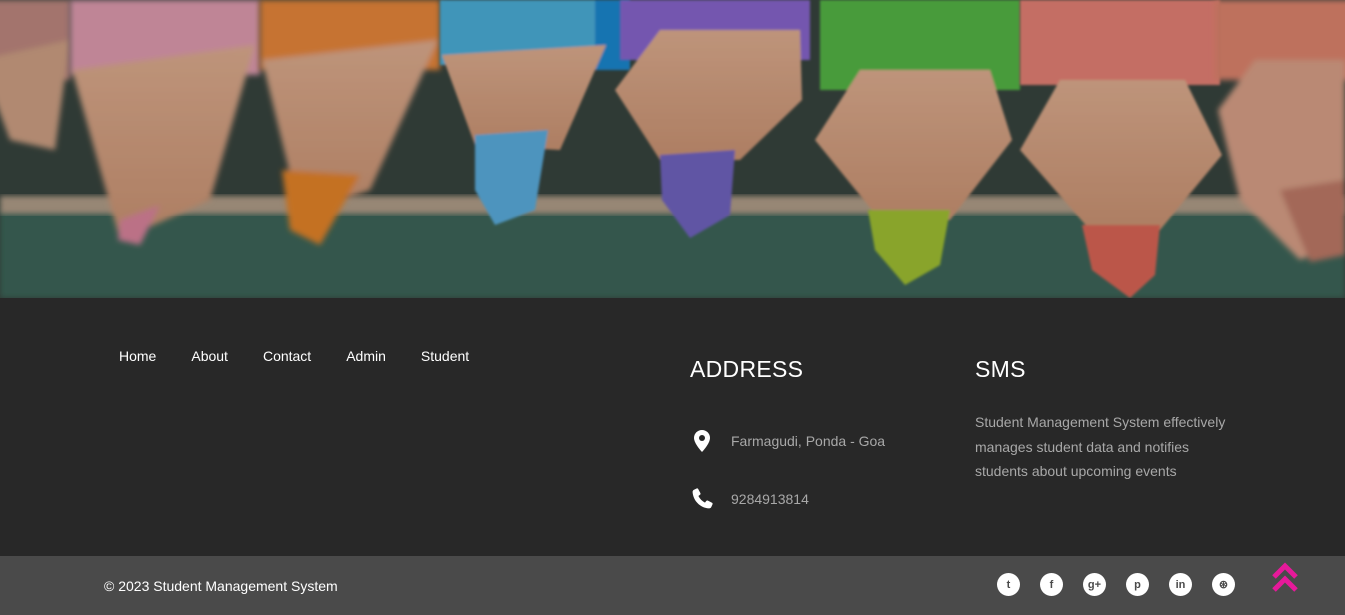 The width and height of the screenshot is (1345, 615). I want to click on footer-nav-student: Student, so click(445, 356).